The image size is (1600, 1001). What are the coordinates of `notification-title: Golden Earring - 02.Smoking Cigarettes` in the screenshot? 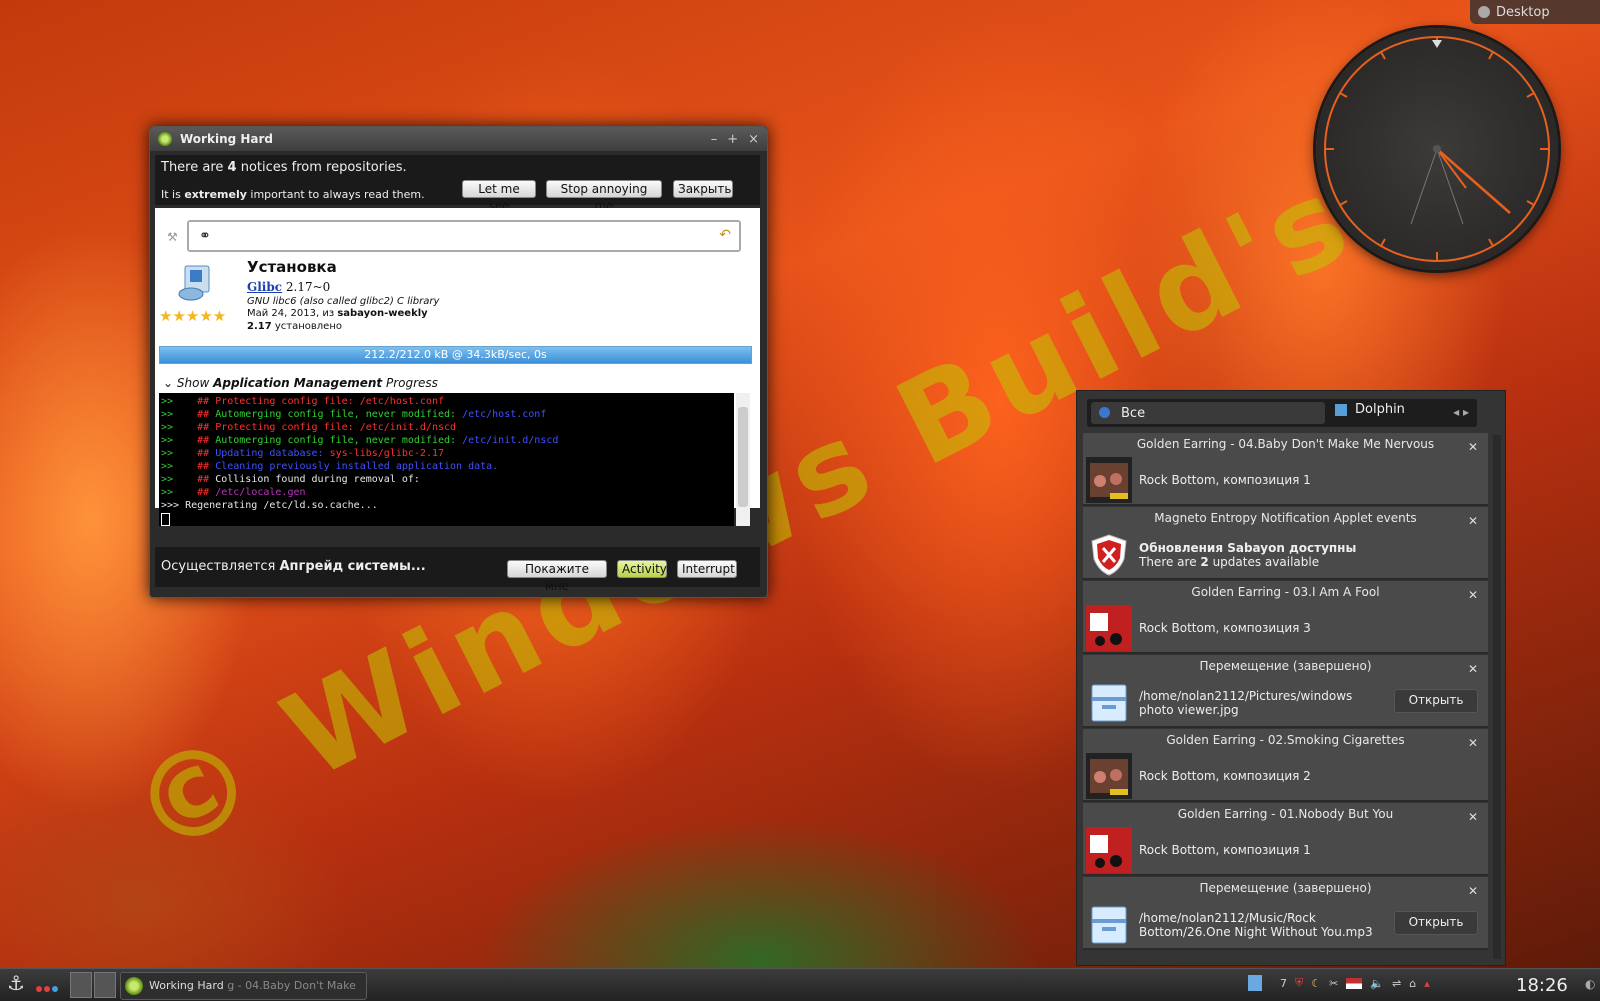 It's located at (1285, 740).